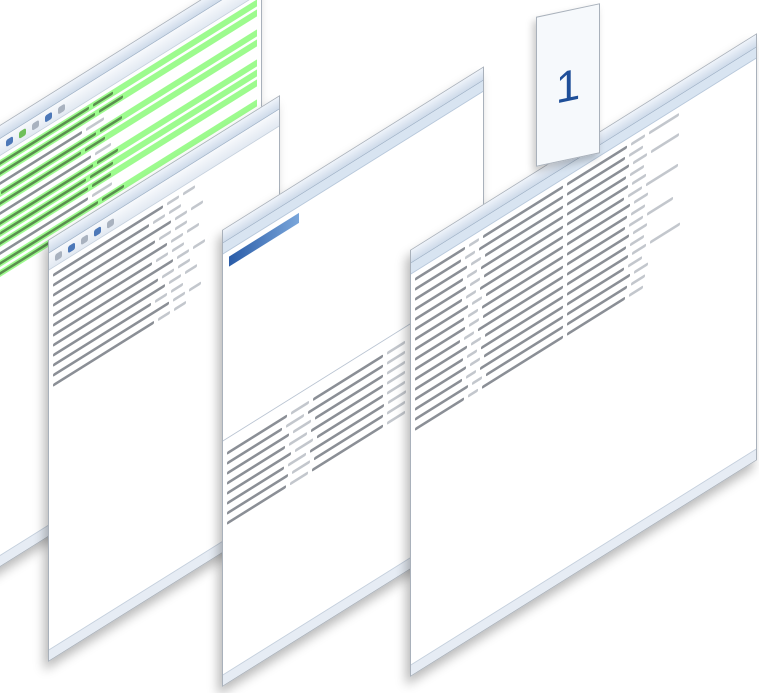 The width and height of the screenshot is (759, 693). I want to click on status-bar, so click(583, 562).